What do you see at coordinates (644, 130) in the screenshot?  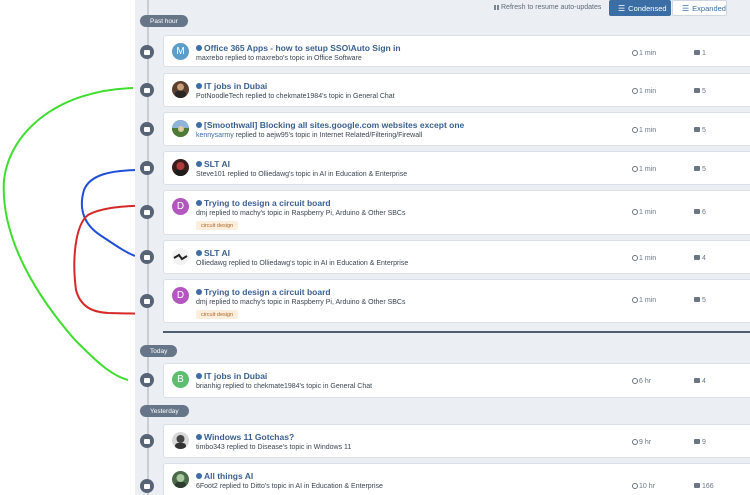 I see `time-stat: 1 min` at bounding box center [644, 130].